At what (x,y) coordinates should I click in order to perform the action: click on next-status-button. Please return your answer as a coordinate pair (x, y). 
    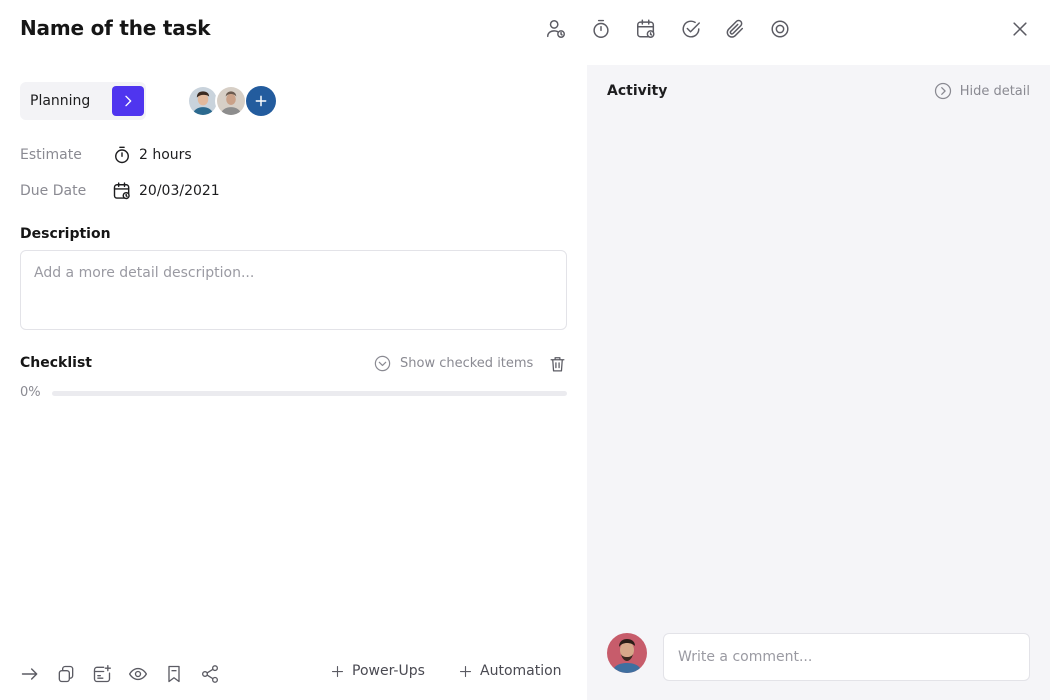
    Looking at the image, I should click on (128, 101).